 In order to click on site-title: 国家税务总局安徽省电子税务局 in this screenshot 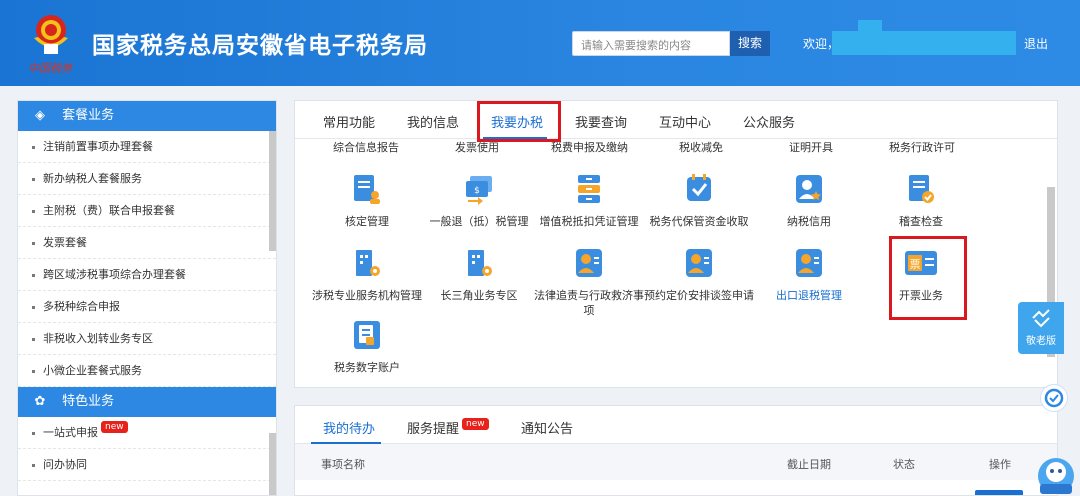, I will do `click(260, 46)`.